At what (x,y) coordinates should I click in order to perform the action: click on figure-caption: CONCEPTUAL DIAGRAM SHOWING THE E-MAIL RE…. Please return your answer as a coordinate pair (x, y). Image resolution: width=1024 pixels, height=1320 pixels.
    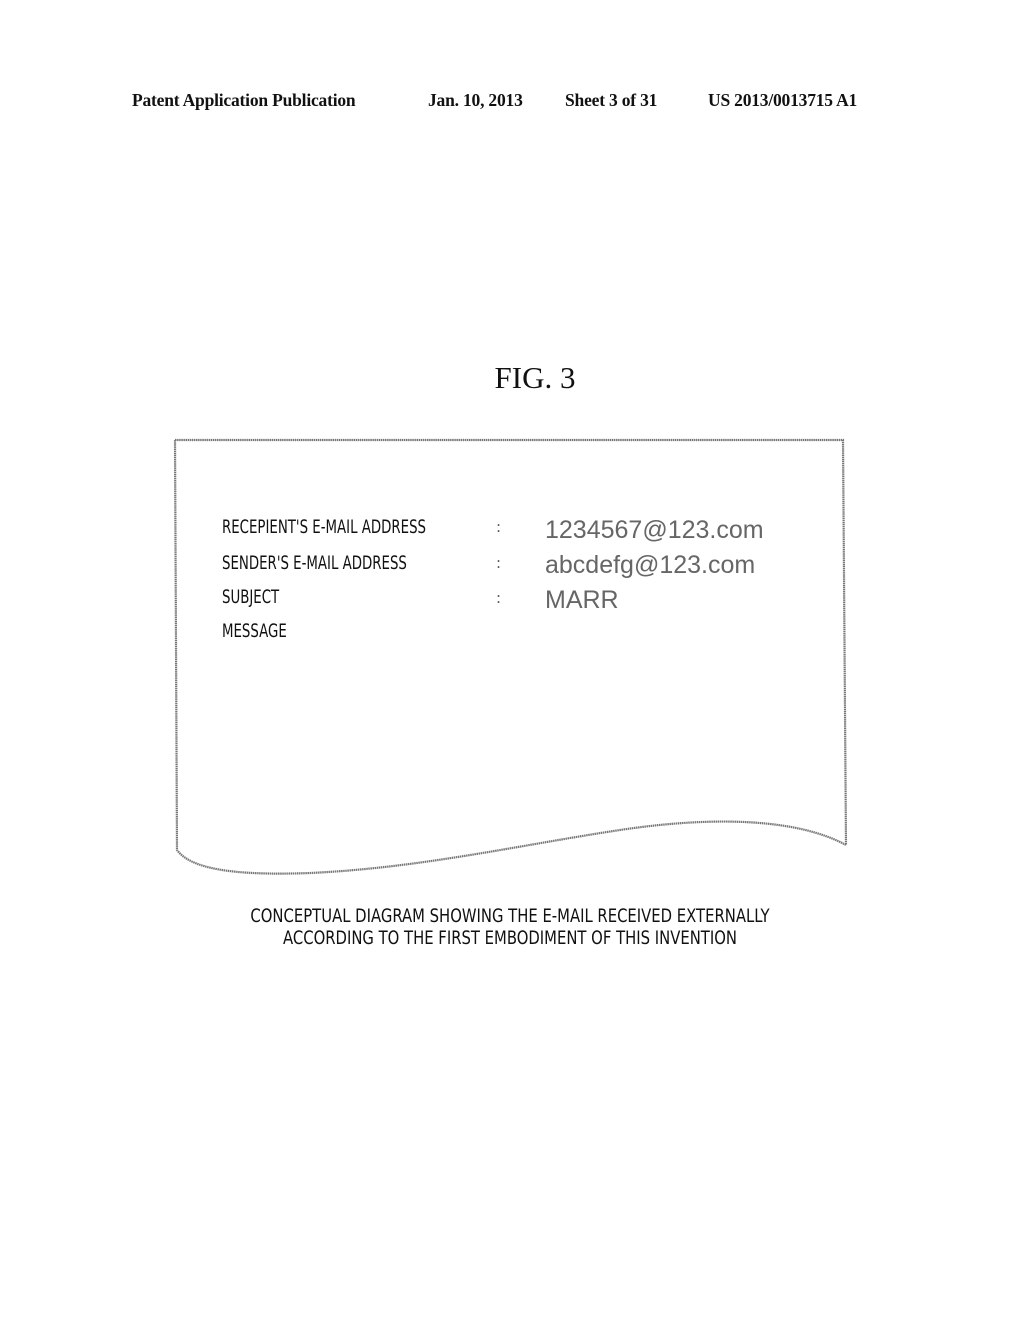
    Looking at the image, I should click on (510, 927).